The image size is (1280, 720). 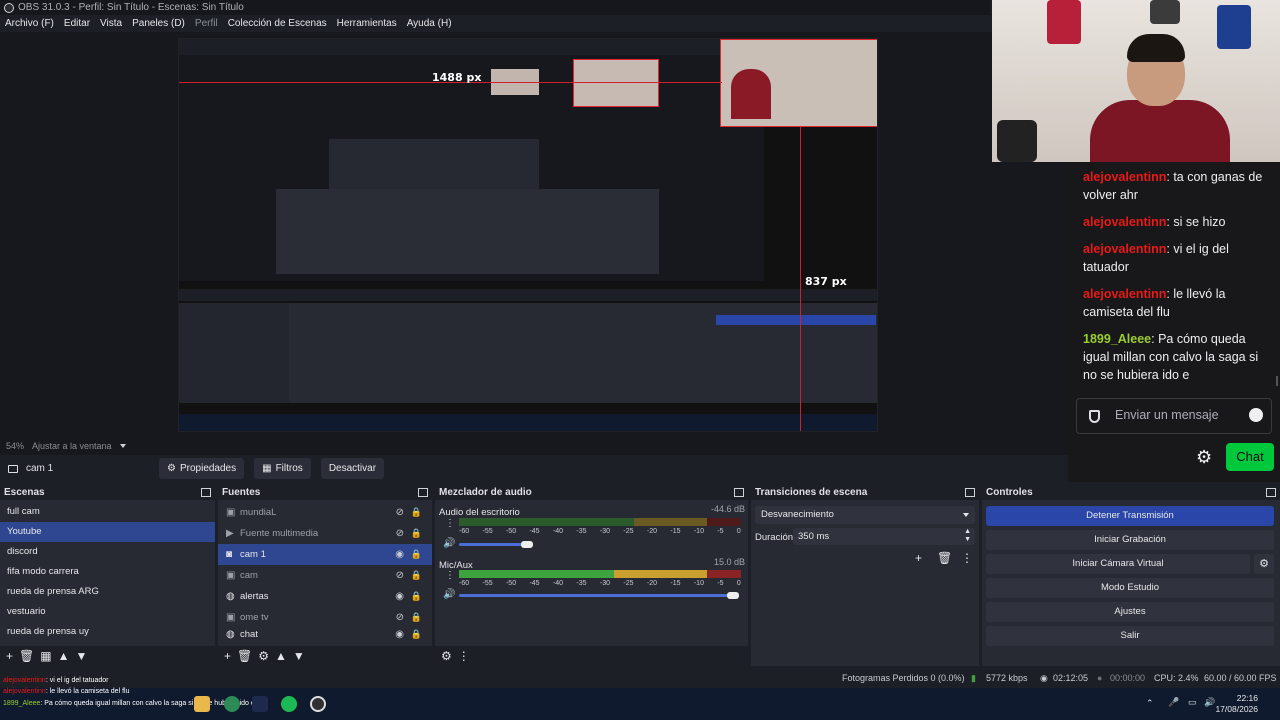 I want to click on clock: 22:16 17/08/2026, so click(x=1236, y=704).